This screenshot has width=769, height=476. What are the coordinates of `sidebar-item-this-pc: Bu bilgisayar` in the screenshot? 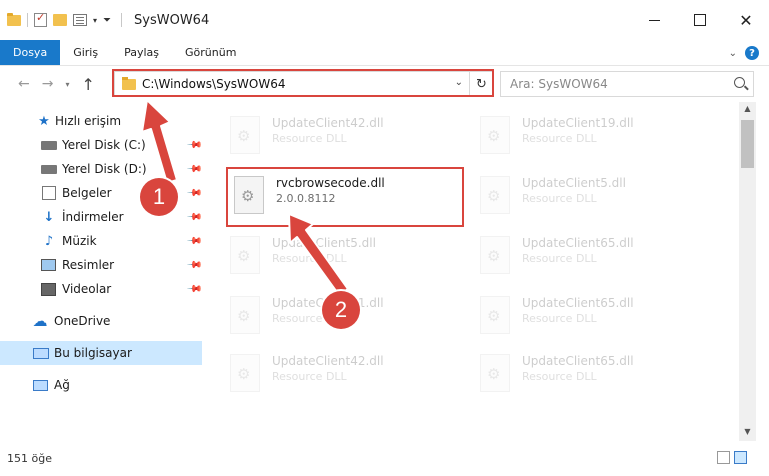 It's located at (101, 353).